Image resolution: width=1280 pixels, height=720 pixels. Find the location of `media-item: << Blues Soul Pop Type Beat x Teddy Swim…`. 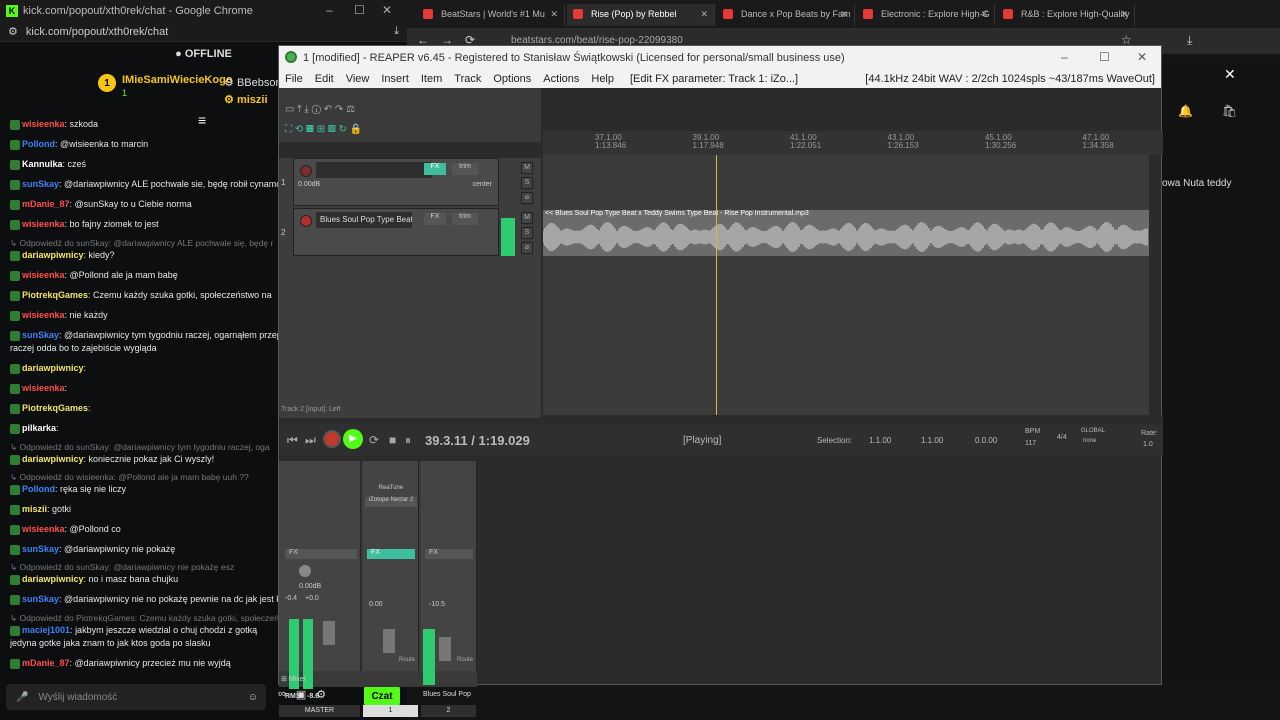

media-item: << Blues Soul Pop Type Beat x Teddy Swim… is located at coordinates (846, 233).